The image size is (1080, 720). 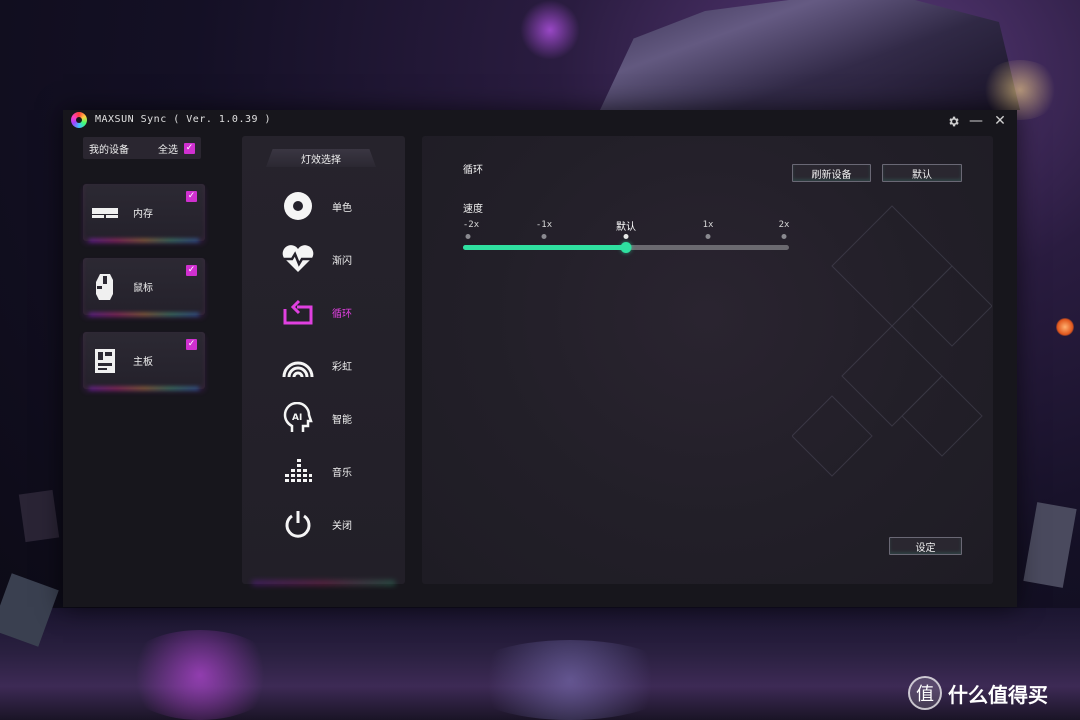 I want to click on effect-item-cycle: 循环, so click(x=333, y=312).